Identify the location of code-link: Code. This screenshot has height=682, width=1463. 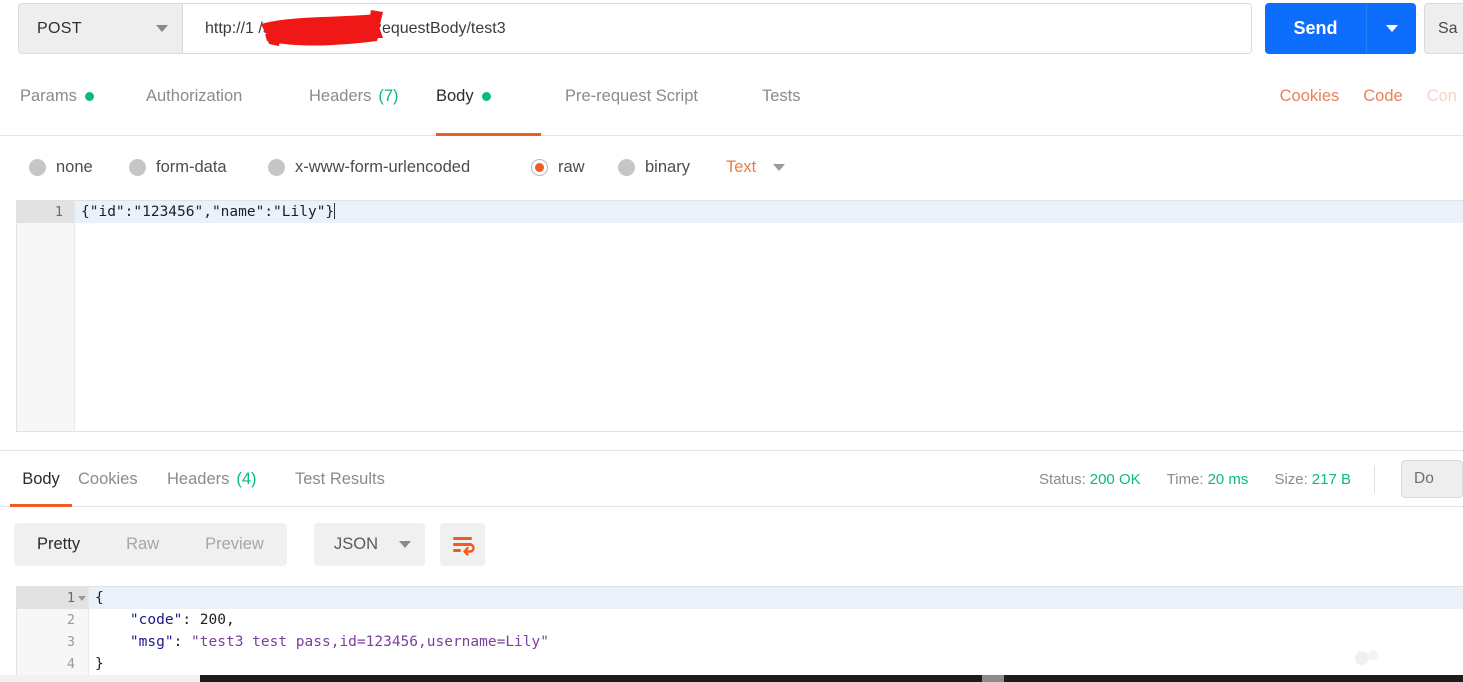
(1382, 96).